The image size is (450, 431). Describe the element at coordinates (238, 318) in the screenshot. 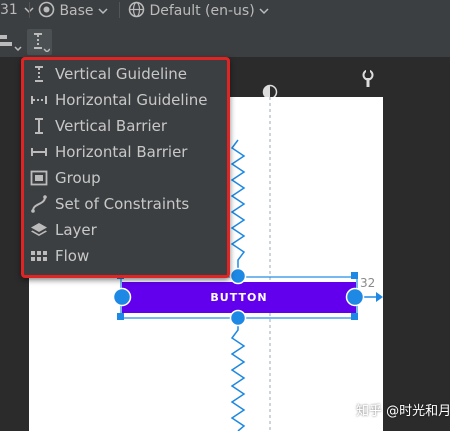

I see `bottom-anchor` at that location.